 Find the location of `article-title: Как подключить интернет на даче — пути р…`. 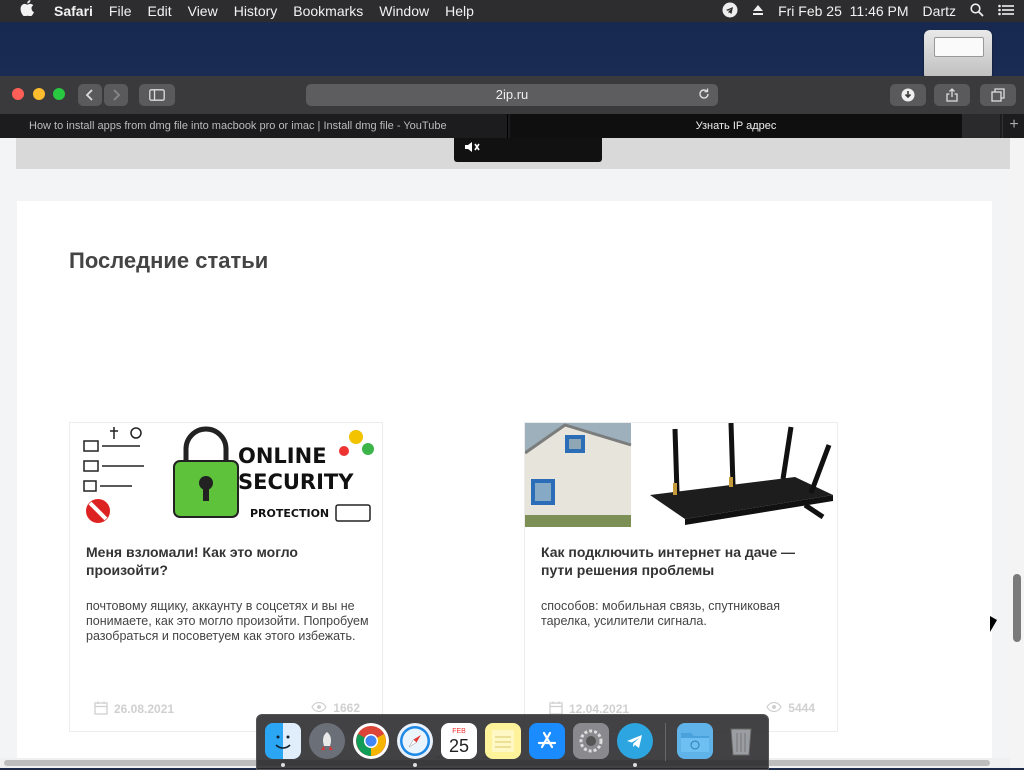

article-title: Как подключить интернет на даче — пути р… is located at coordinates (683, 561).